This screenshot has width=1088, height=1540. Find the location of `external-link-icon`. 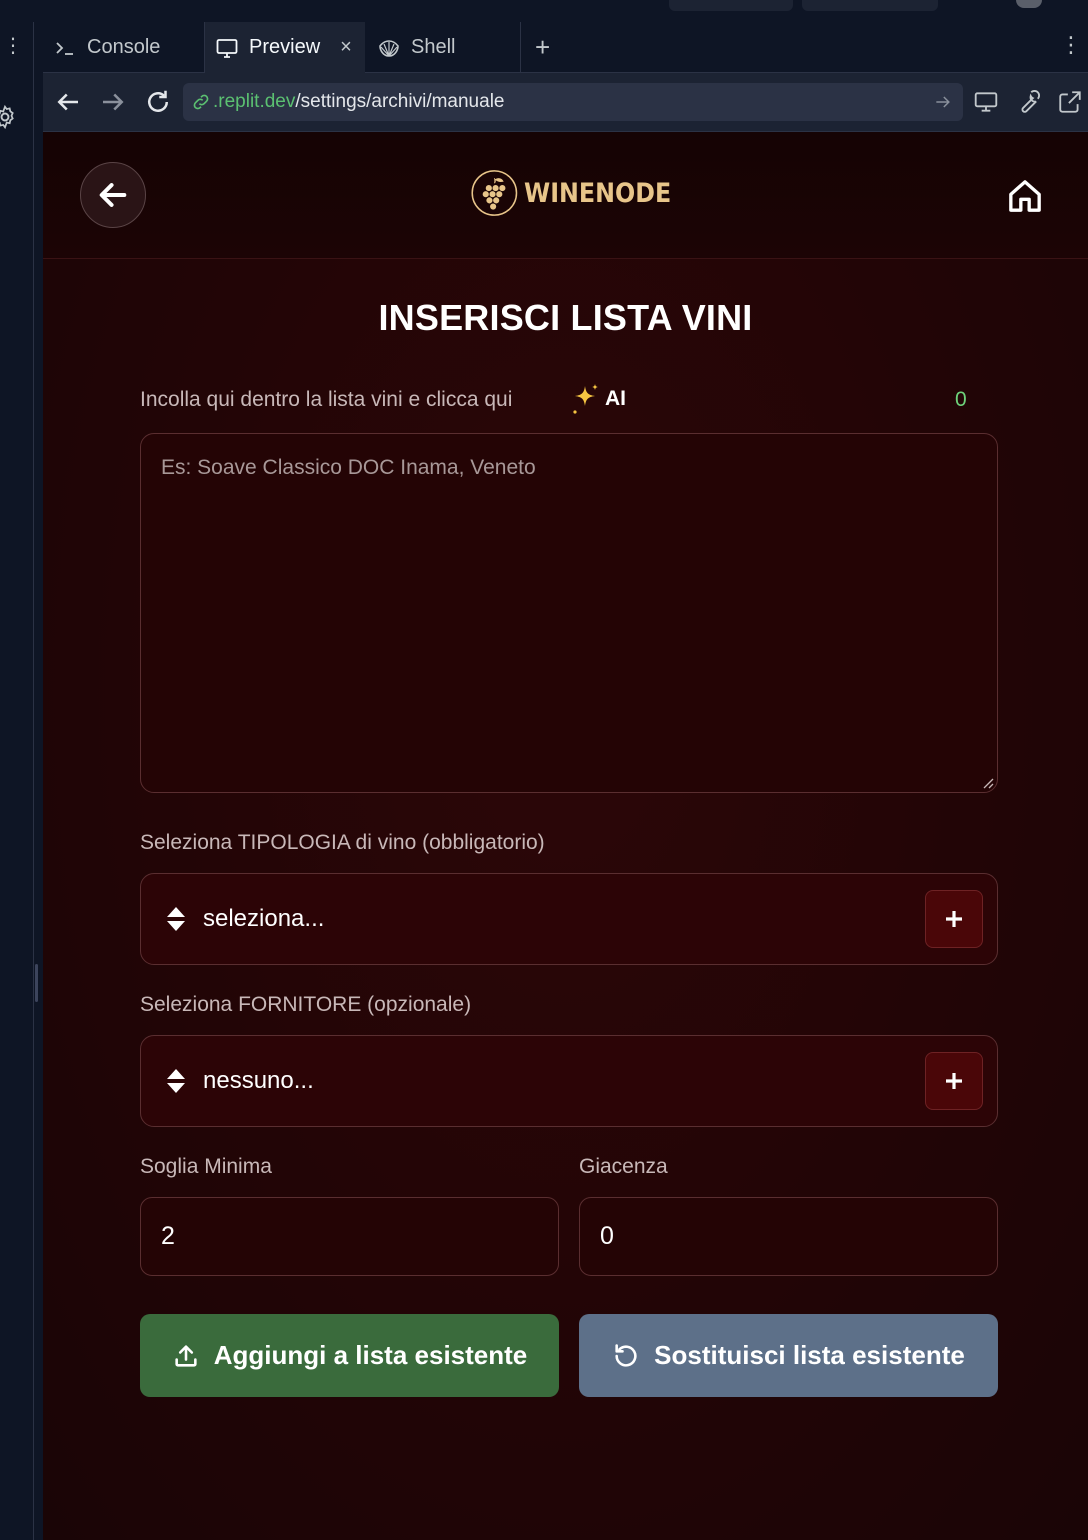

external-link-icon is located at coordinates (1070, 102).